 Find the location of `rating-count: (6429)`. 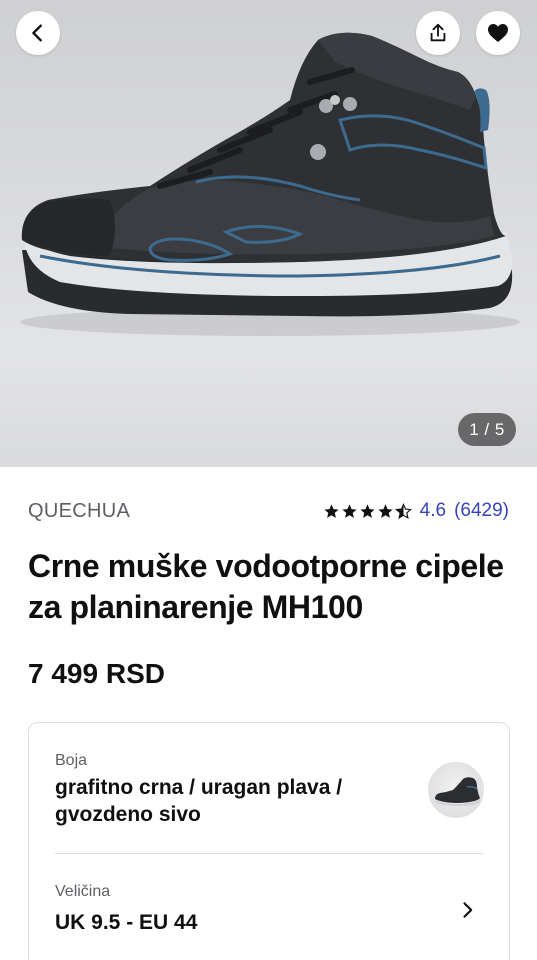

rating-count: (6429) is located at coordinates (481, 511).